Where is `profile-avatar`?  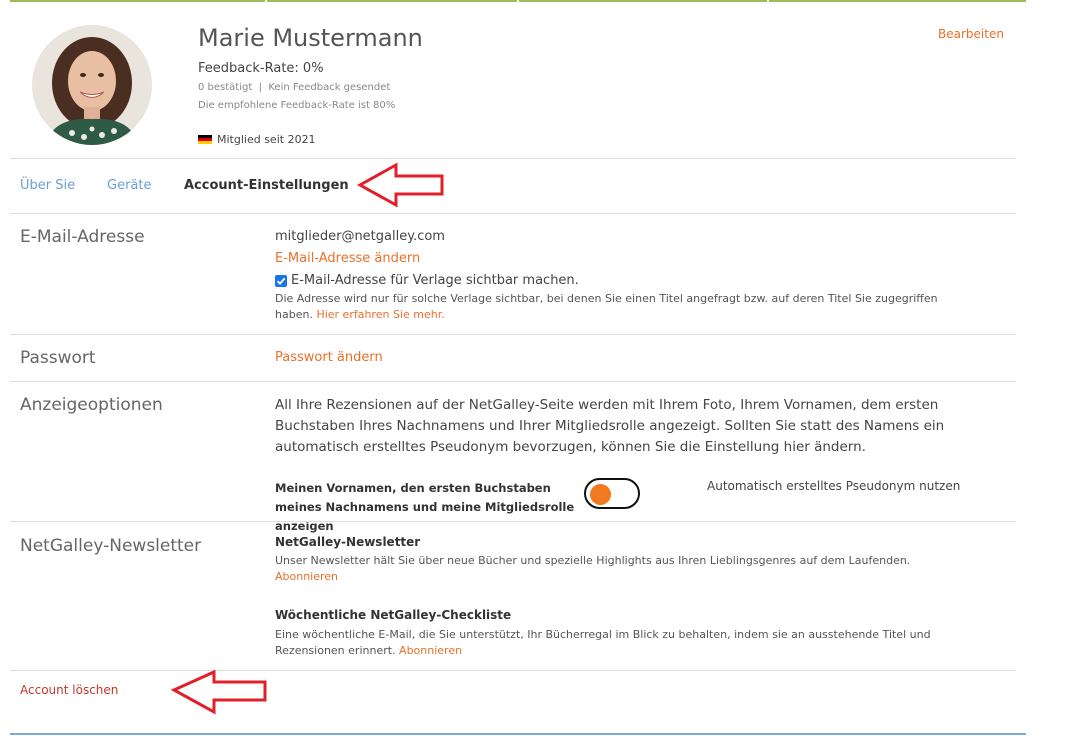 profile-avatar is located at coordinates (92, 85).